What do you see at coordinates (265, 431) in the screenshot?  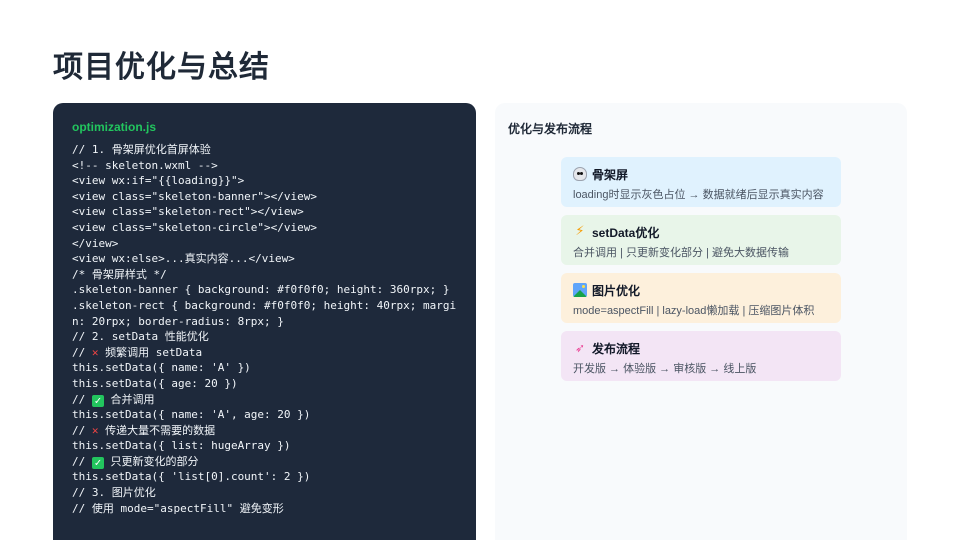 I see `code-line: // ✕ 传递大量不需要的数据` at bounding box center [265, 431].